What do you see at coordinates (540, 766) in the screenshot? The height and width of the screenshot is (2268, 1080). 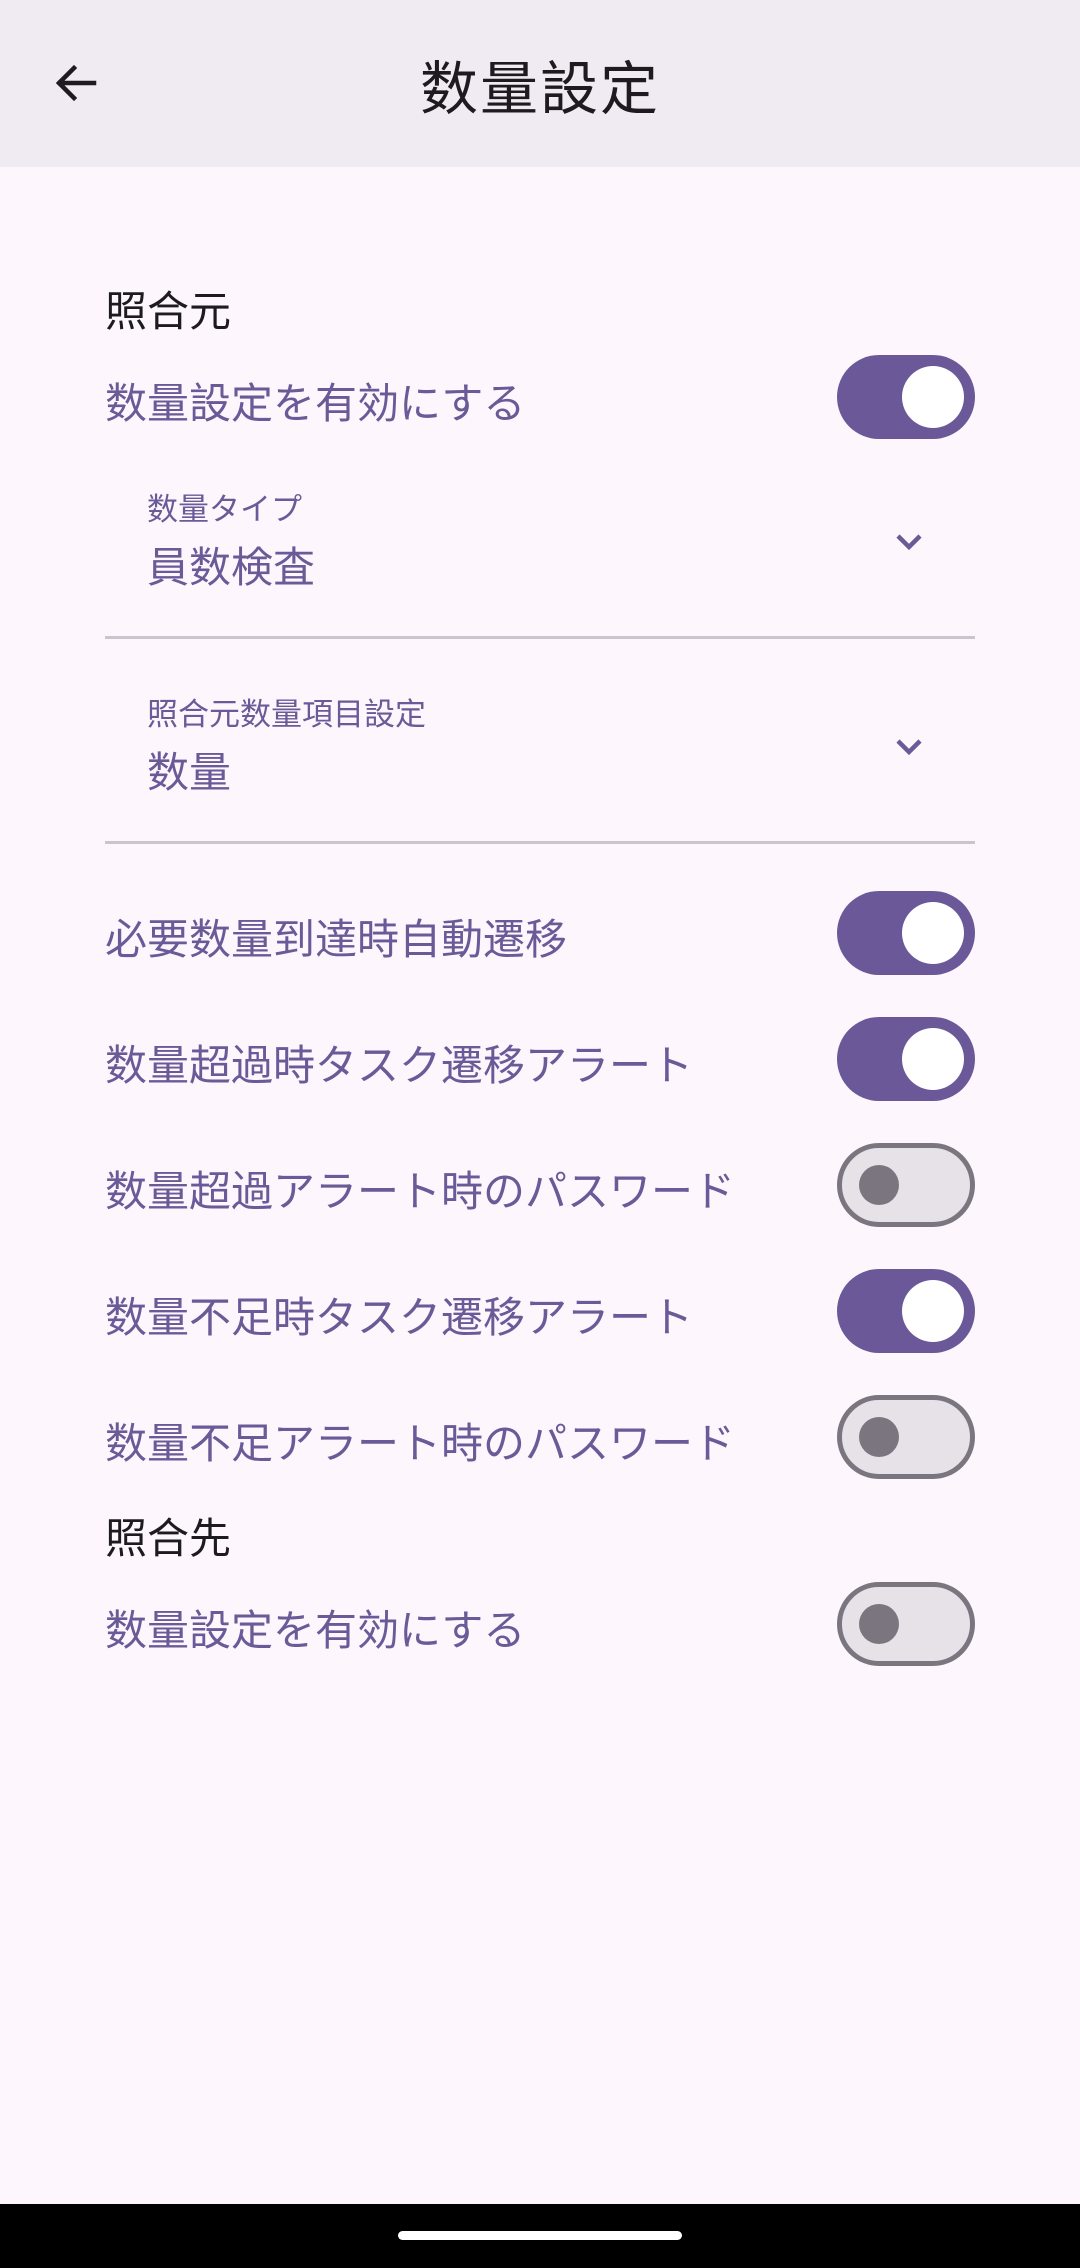 I see `quantity-item-dropdown: 照合元数量項目設定 数量` at bounding box center [540, 766].